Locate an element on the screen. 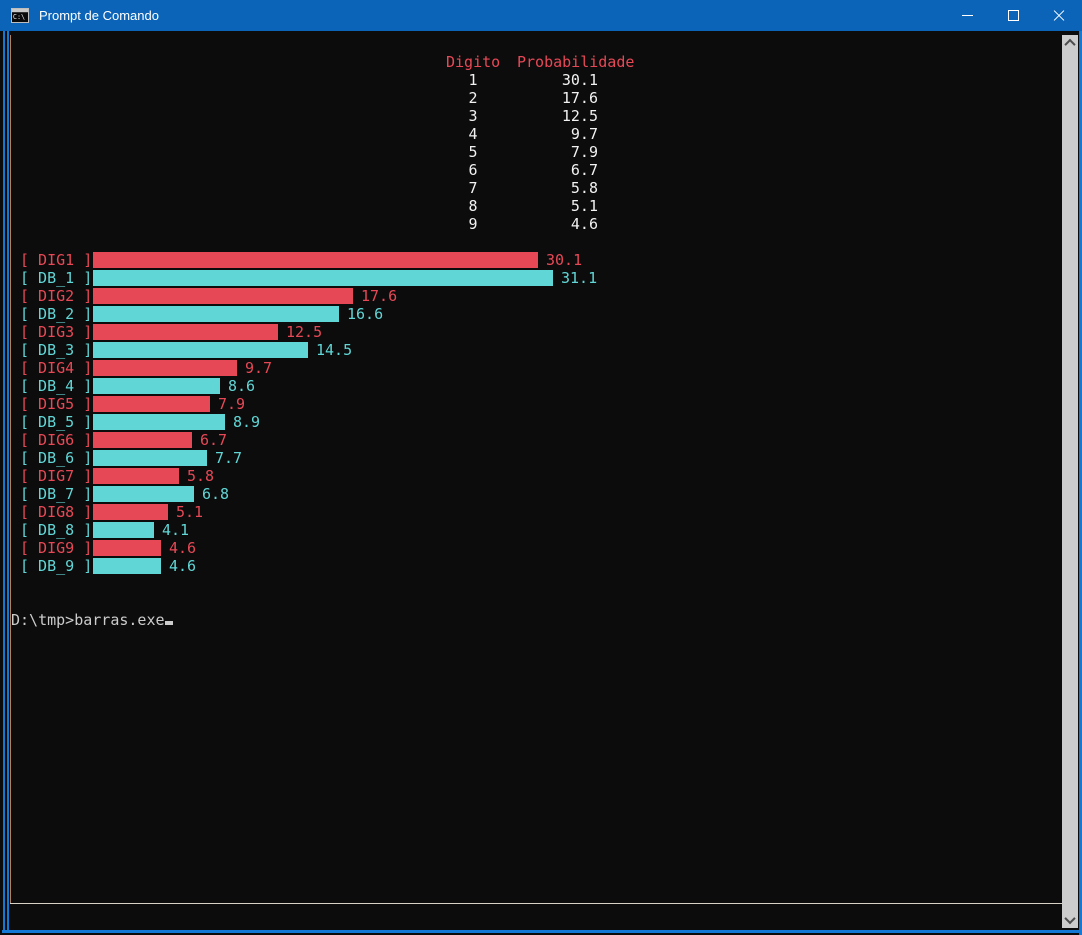 The height and width of the screenshot is (935, 1082). bar-value: 6.7 is located at coordinates (214, 440).